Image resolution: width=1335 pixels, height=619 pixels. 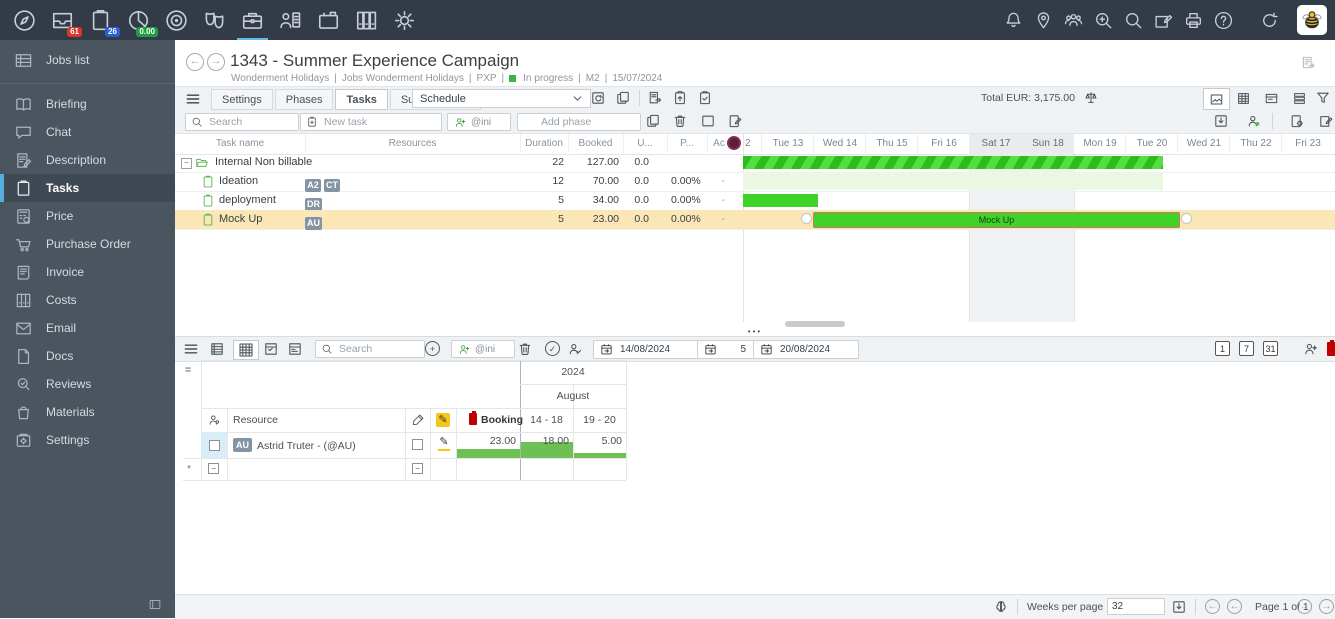 What do you see at coordinates (188, 370) in the screenshot?
I see `drag-handle-icon: =` at bounding box center [188, 370].